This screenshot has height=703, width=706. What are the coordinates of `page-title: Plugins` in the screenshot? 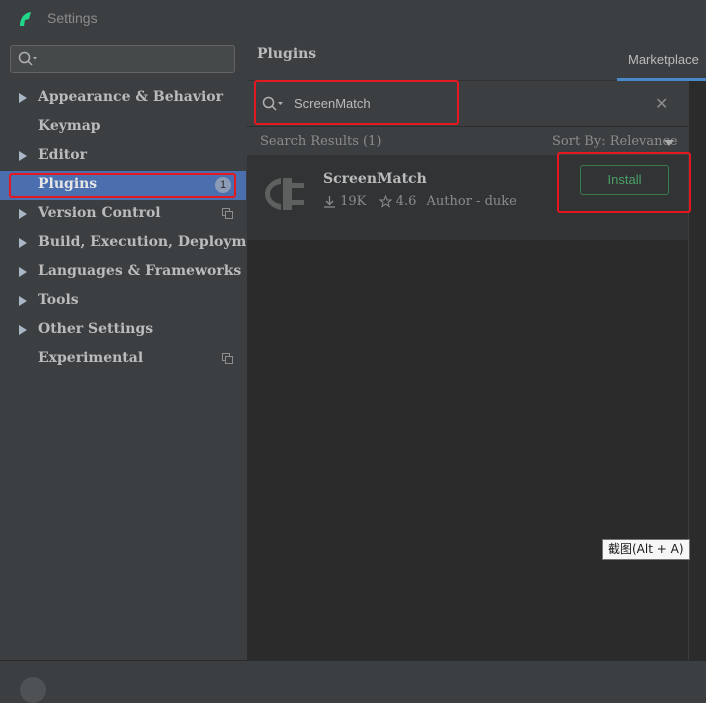 It's located at (287, 54).